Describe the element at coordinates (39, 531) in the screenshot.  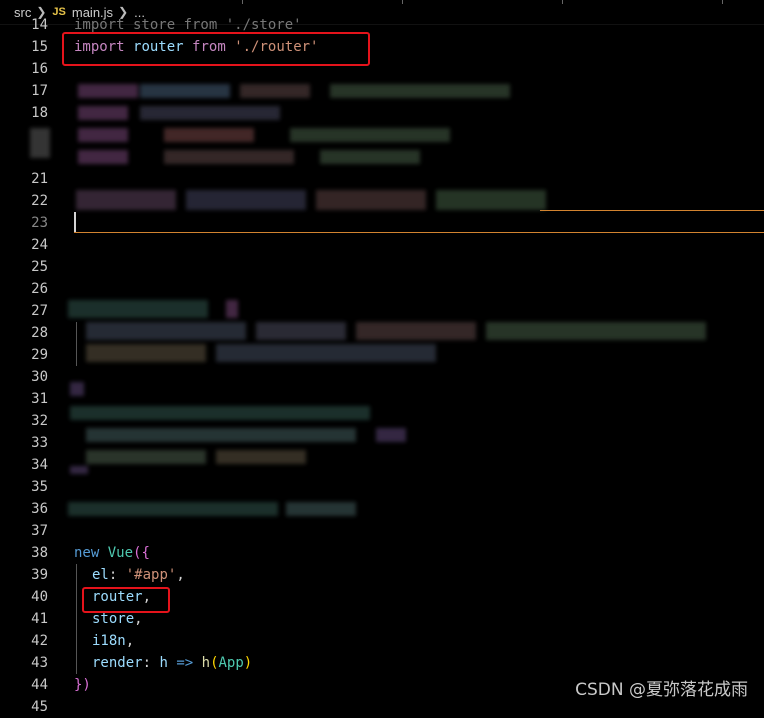
I see `line-number: 37` at that location.